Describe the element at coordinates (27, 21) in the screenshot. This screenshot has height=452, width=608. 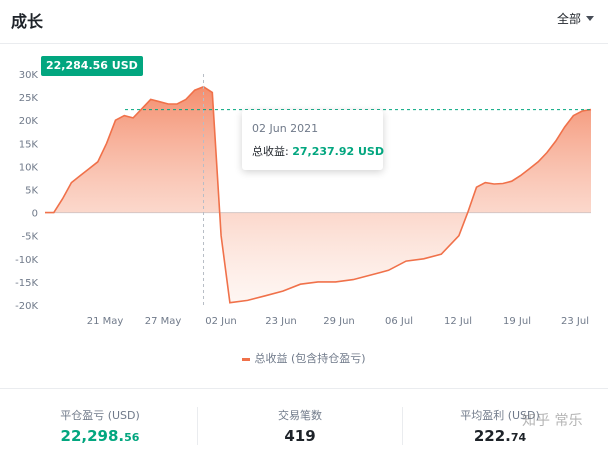
I see `page-title: 成长` at that location.